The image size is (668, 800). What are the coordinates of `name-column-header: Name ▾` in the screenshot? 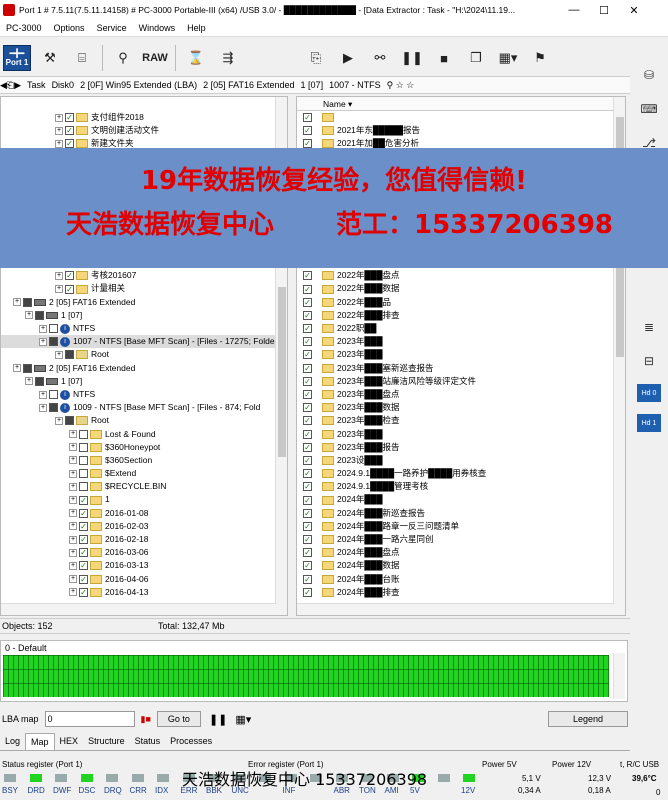 It's located at (461, 104).